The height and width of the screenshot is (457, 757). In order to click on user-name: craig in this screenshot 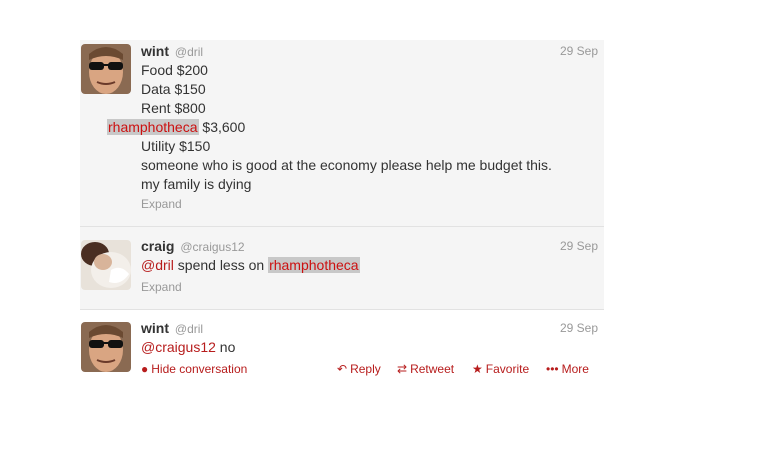, I will do `click(157, 246)`.